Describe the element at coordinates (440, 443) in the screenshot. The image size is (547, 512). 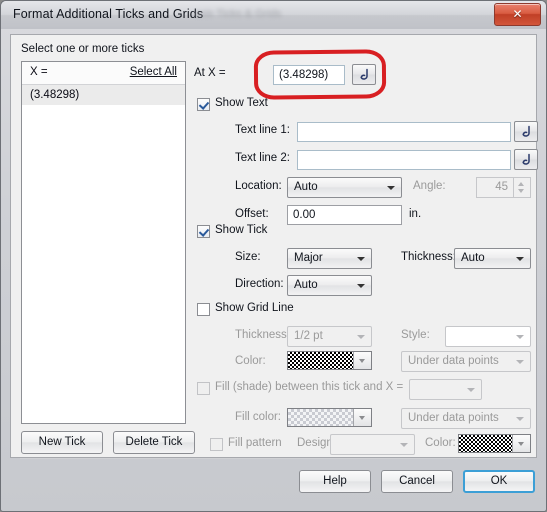
I see `fill-pattern-color-label: Color:` at that location.